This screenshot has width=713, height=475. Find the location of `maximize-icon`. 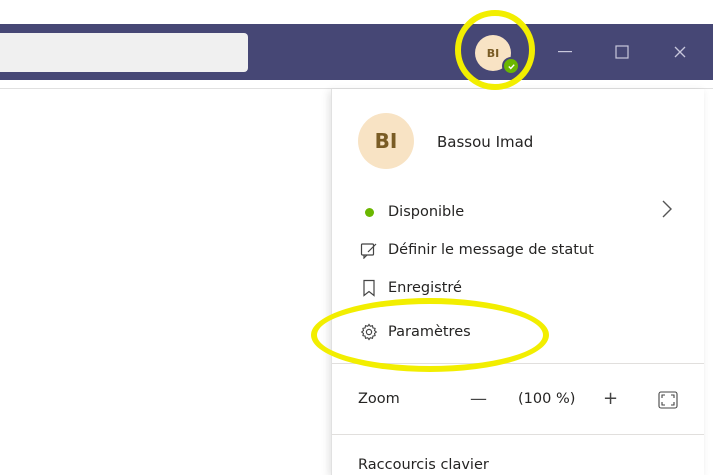

maximize-icon is located at coordinates (622, 52).